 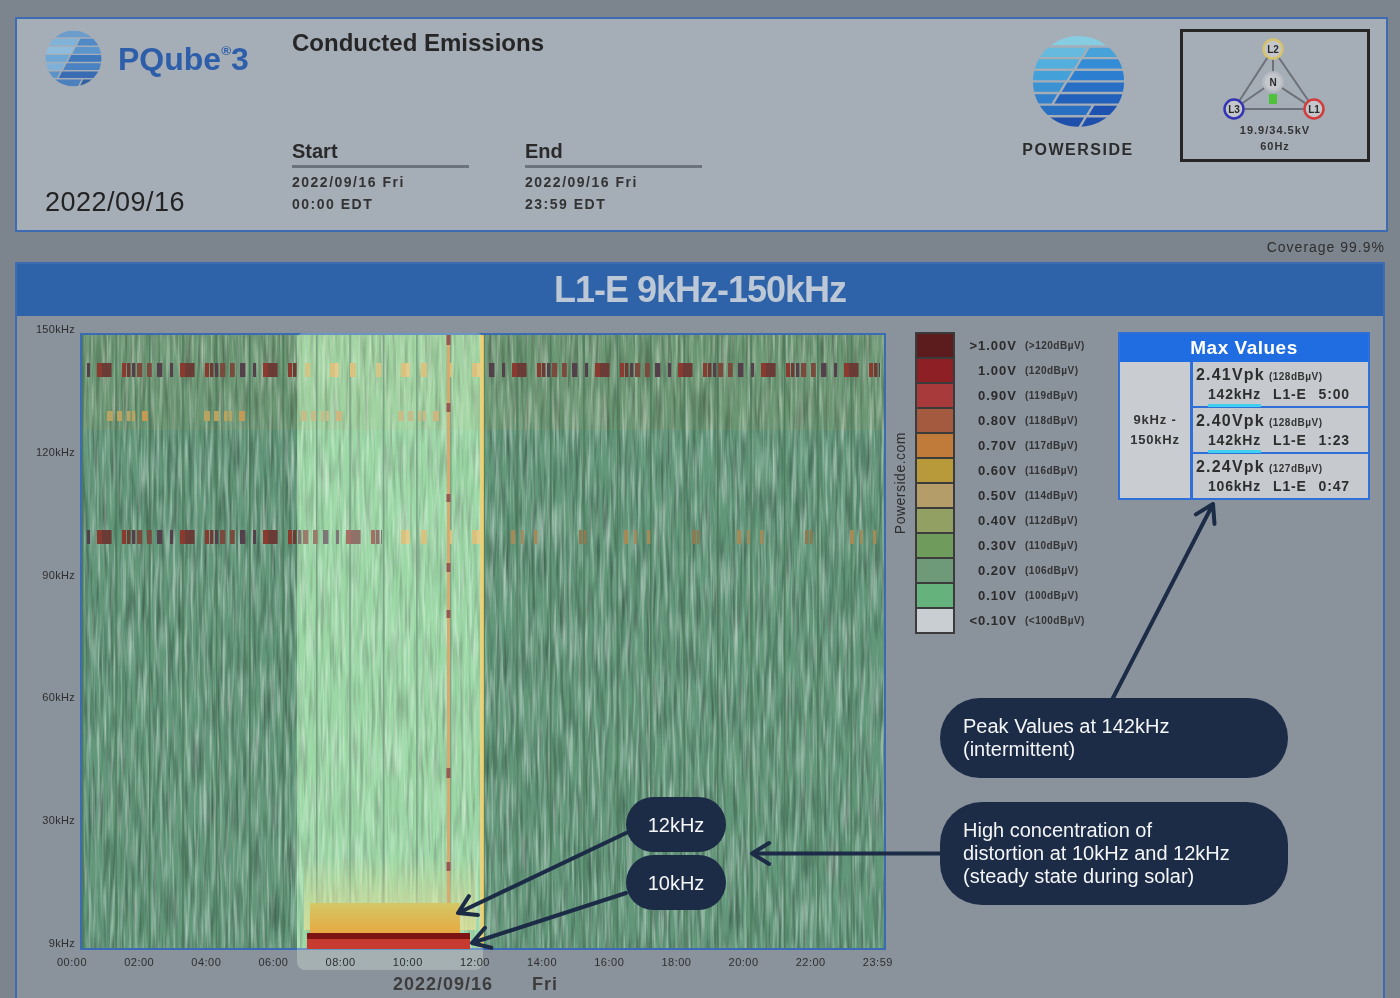 I want to click on x-axis-label: 22:00, so click(x=810, y=962).